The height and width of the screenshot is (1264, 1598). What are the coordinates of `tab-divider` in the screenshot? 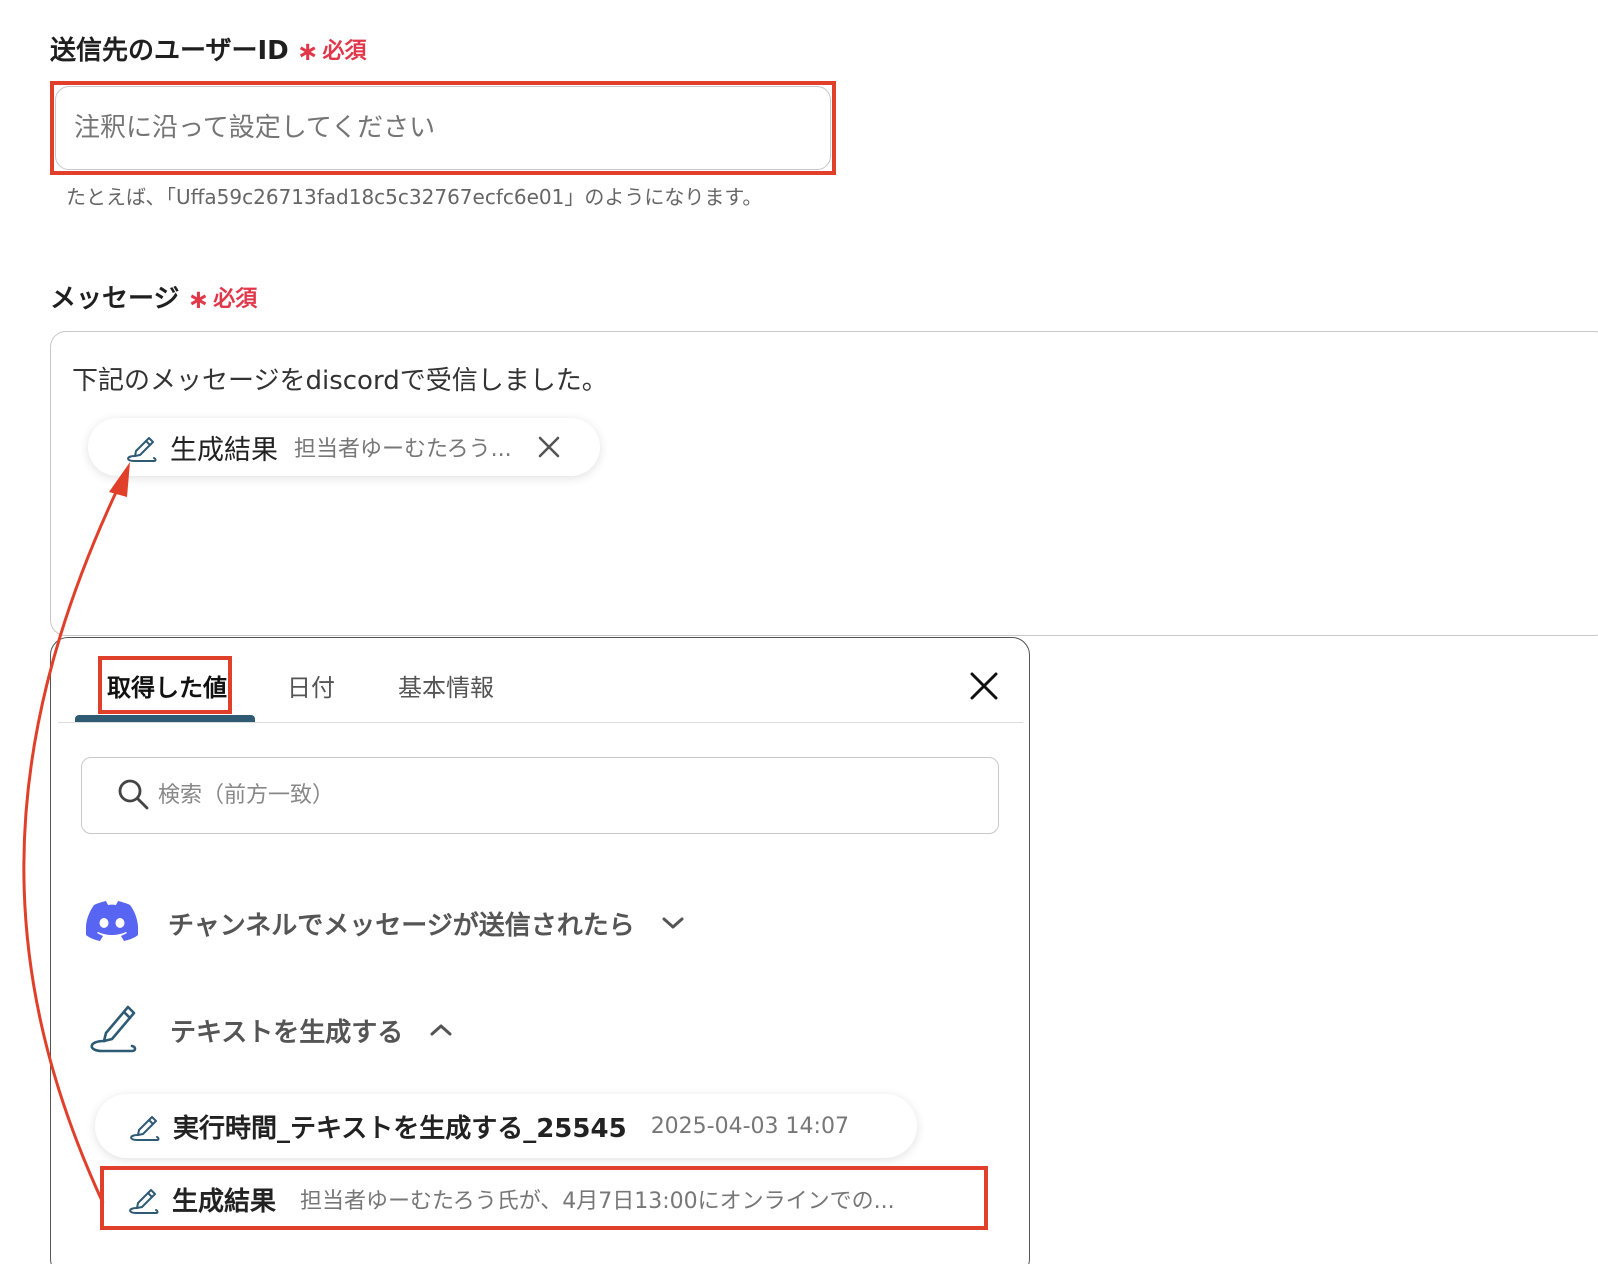 It's located at (540, 722).